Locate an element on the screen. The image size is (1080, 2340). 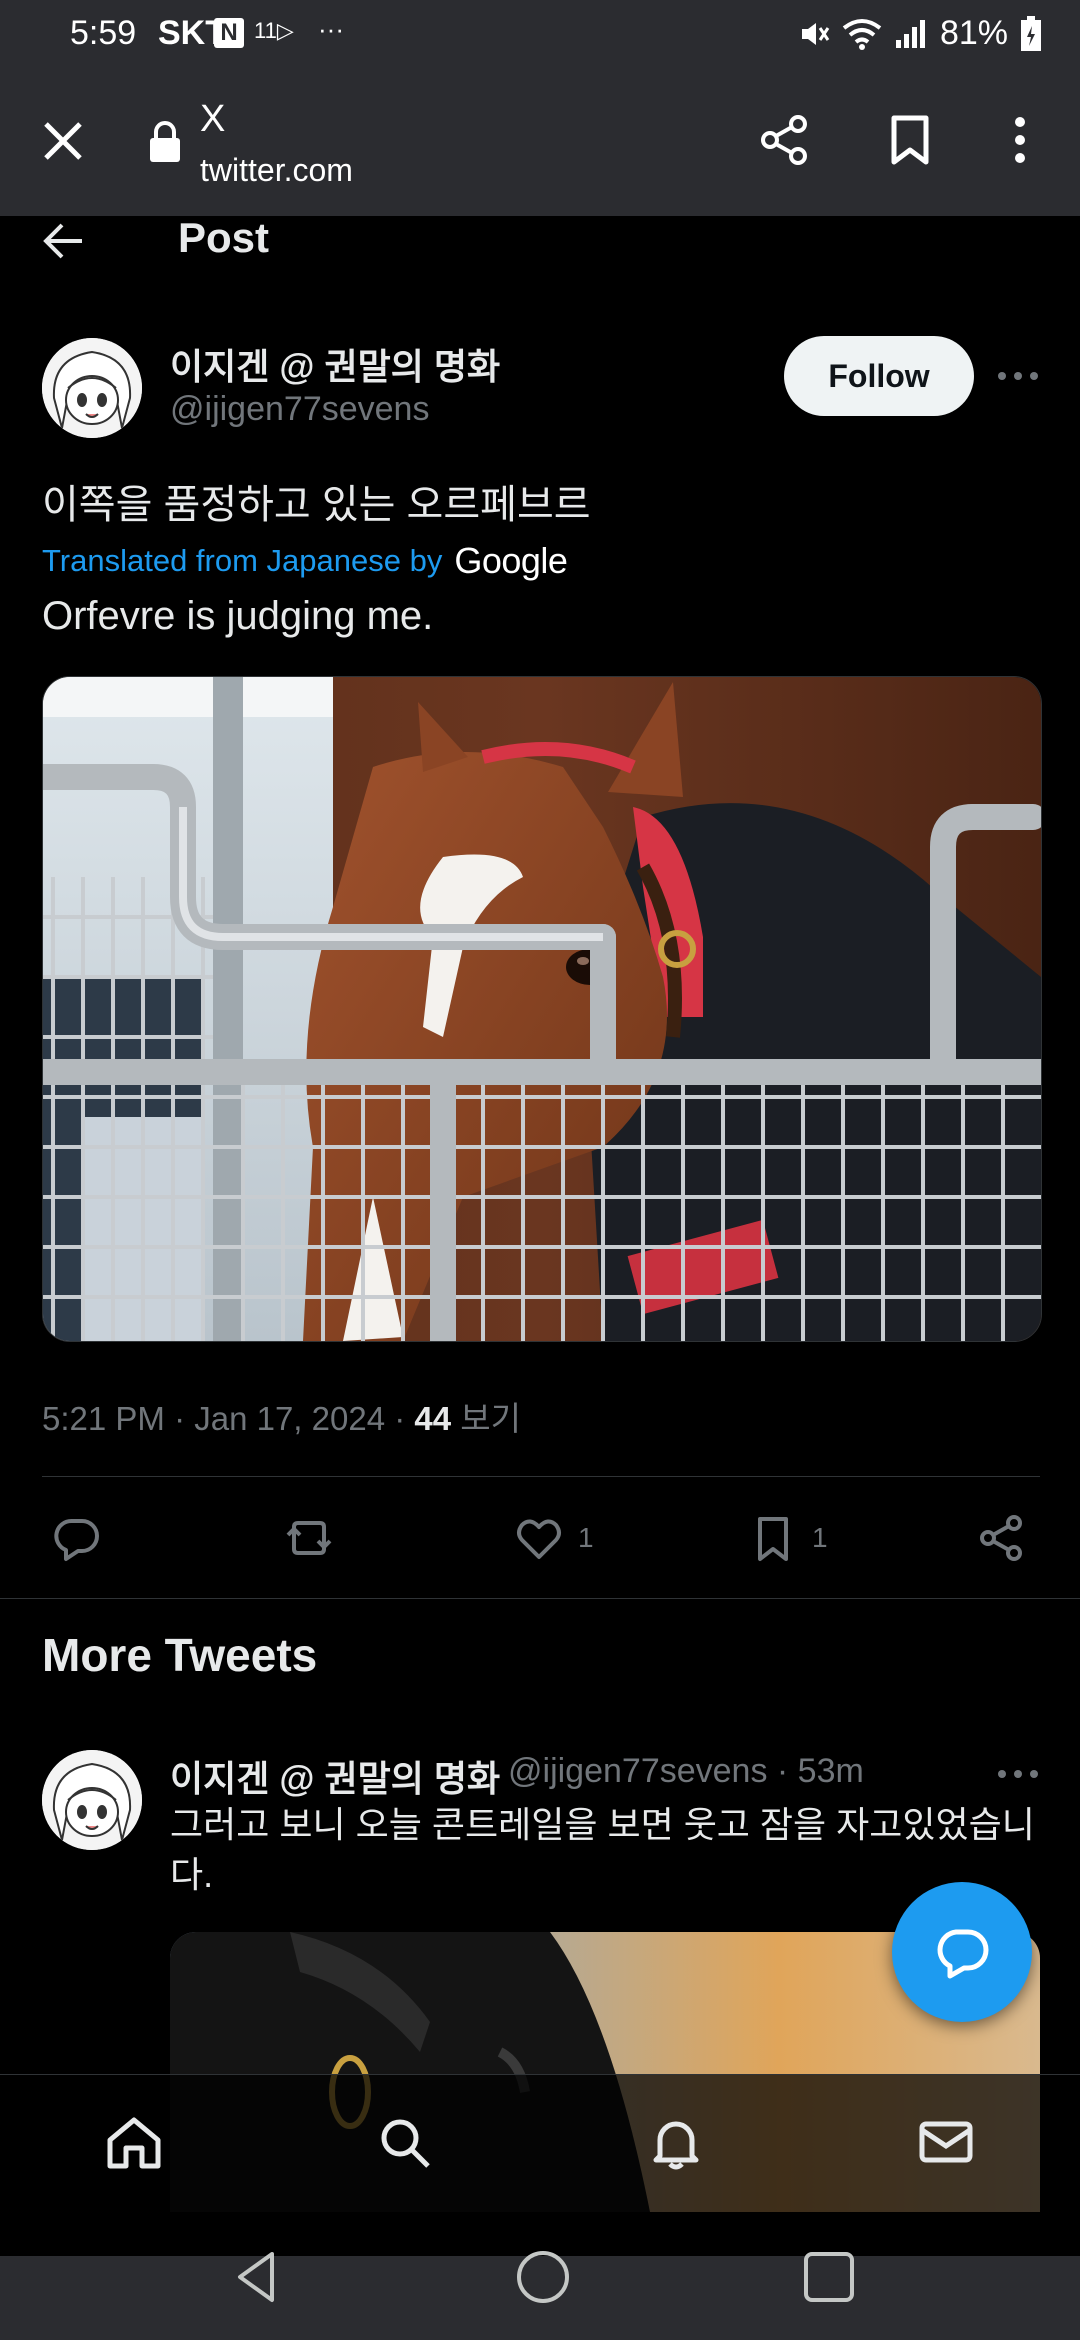
reply-icon is located at coordinates (76, 1539).